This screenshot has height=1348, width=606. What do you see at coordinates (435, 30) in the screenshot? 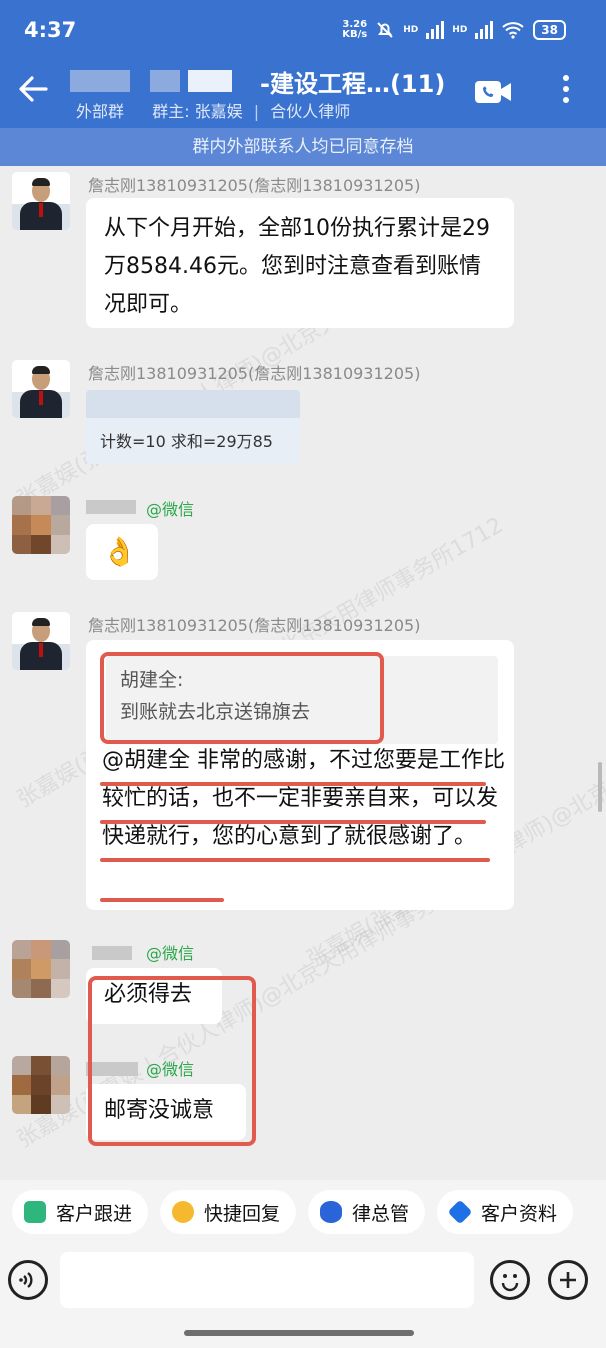
I see `signal-icon` at bounding box center [435, 30].